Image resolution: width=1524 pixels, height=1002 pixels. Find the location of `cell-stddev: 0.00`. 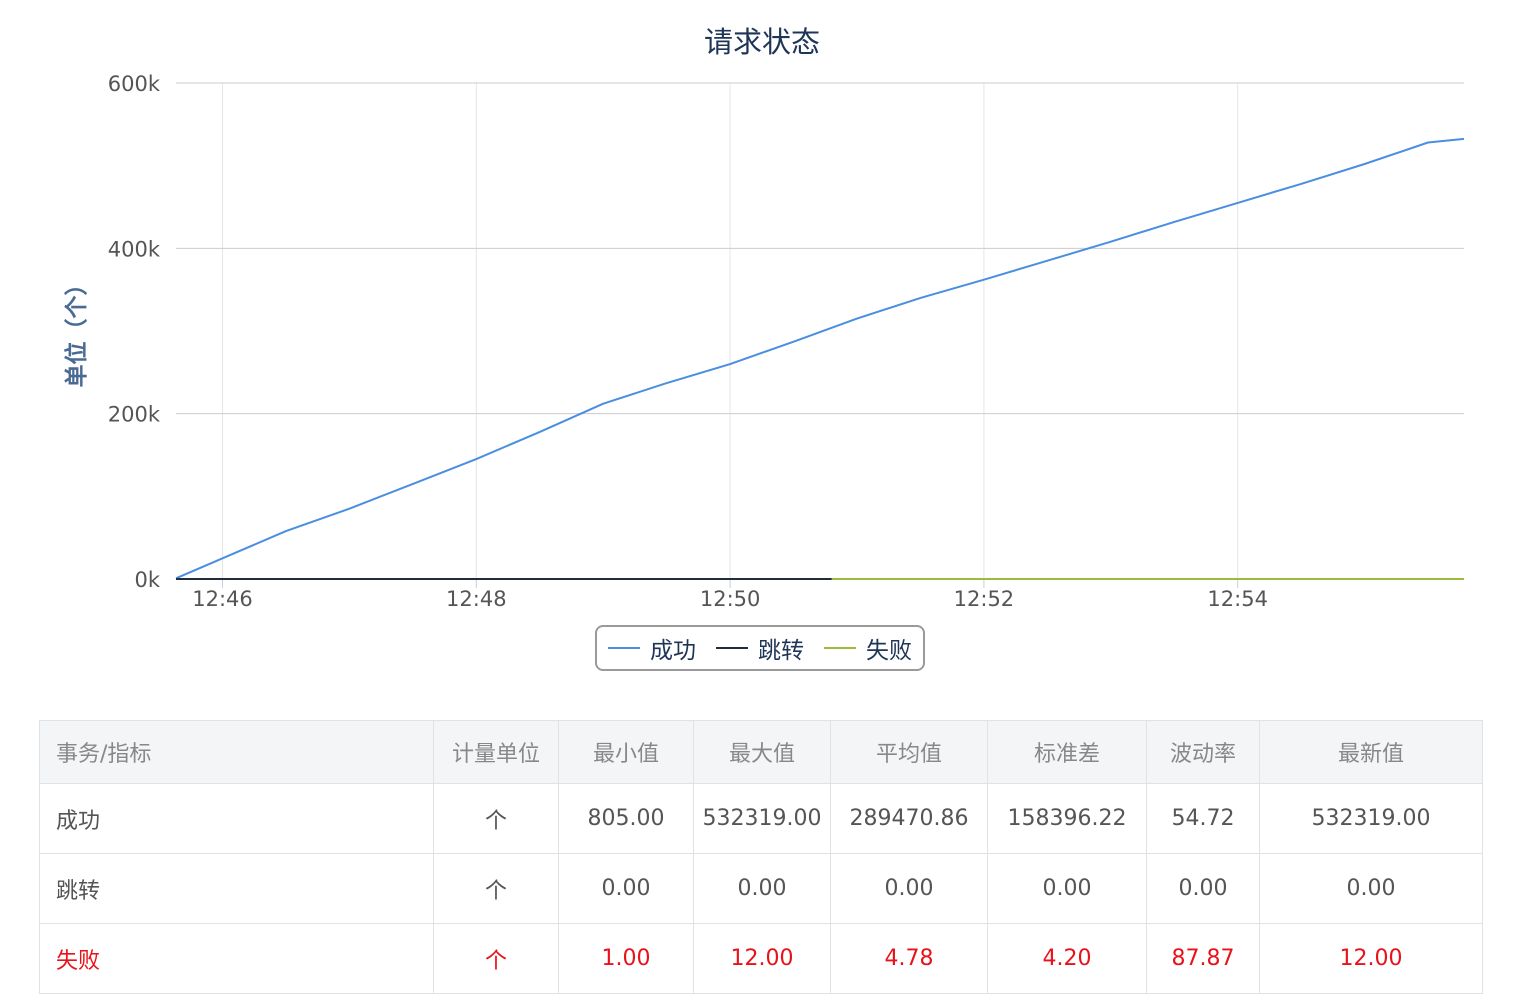

cell-stddev: 0.00 is located at coordinates (1067, 888).